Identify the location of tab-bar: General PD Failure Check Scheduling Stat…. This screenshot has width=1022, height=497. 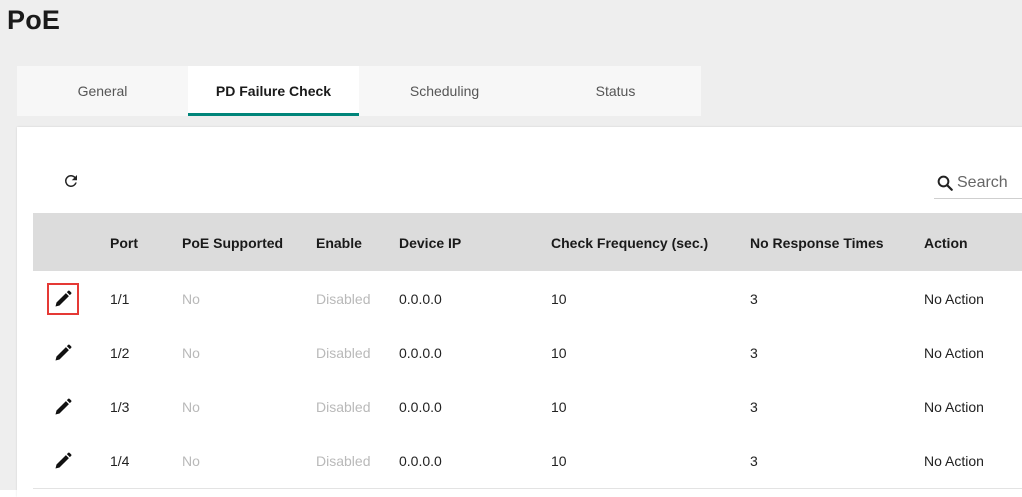
(359, 91).